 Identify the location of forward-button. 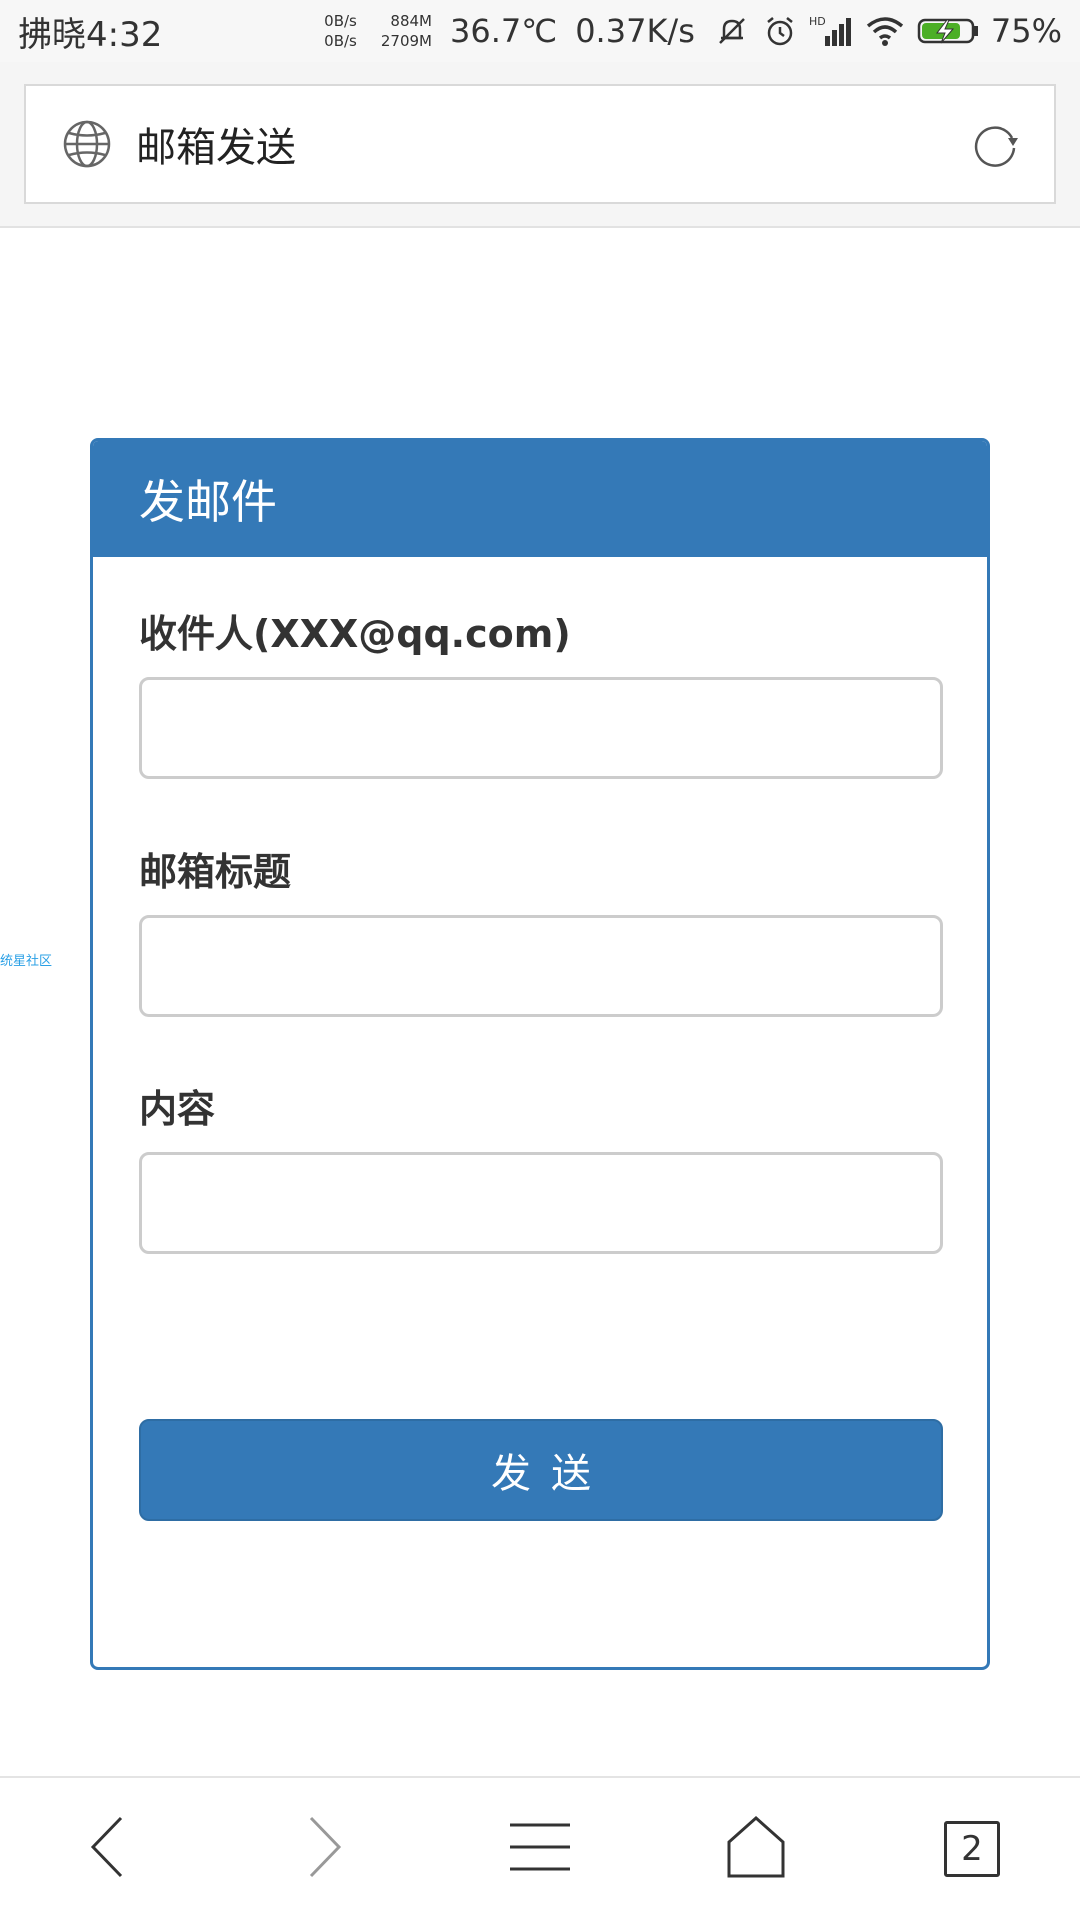
(324, 1849).